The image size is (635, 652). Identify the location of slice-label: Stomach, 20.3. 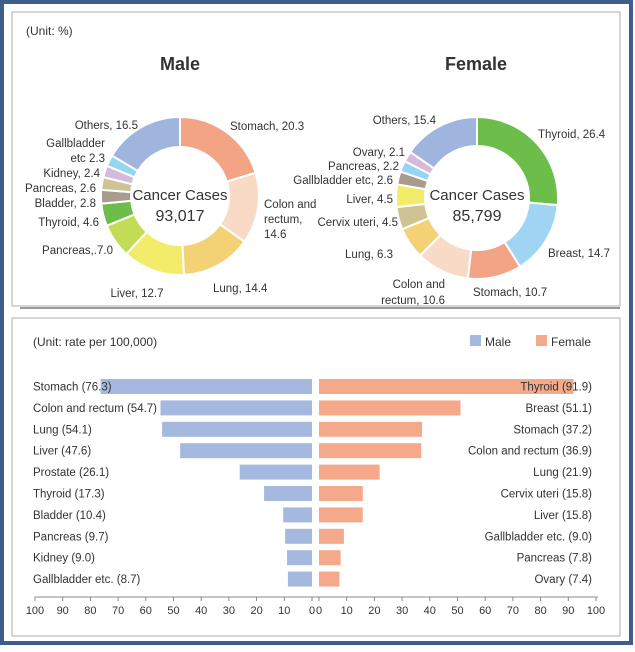
(267, 127).